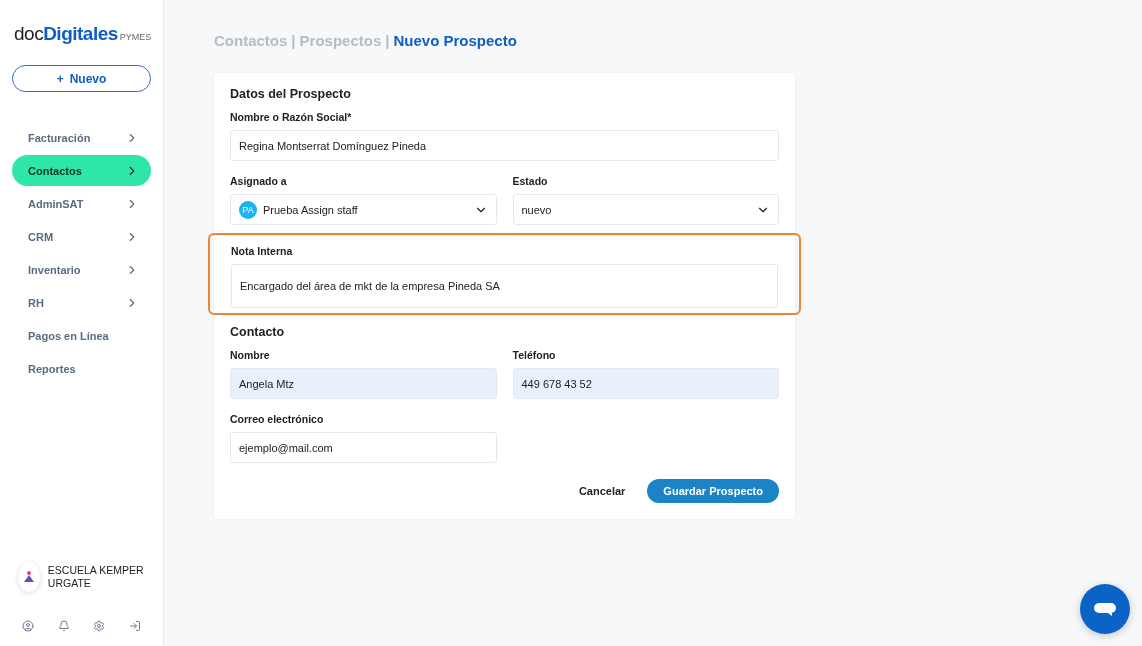 The width and height of the screenshot is (1142, 646). What do you see at coordinates (99, 626) in the screenshot?
I see `settings-icon` at bounding box center [99, 626].